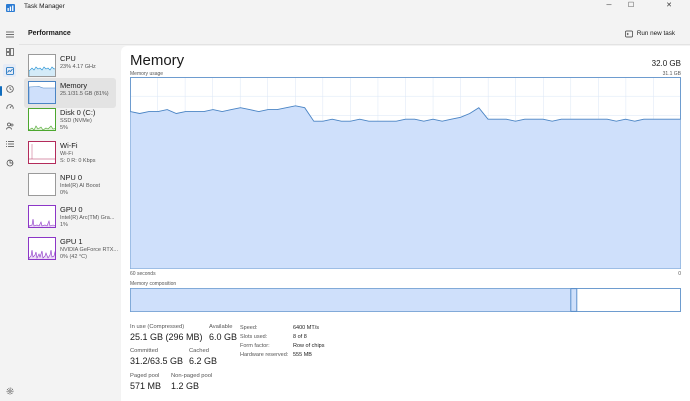 This screenshot has height=401, width=690. I want to click on nonpaged-pool-label: Non-paged pool, so click(192, 376).